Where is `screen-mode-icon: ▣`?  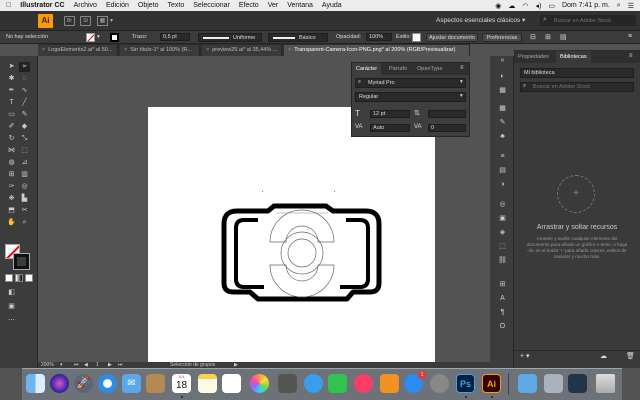
screen-mode-icon: ▣ is located at coordinates (11, 307).